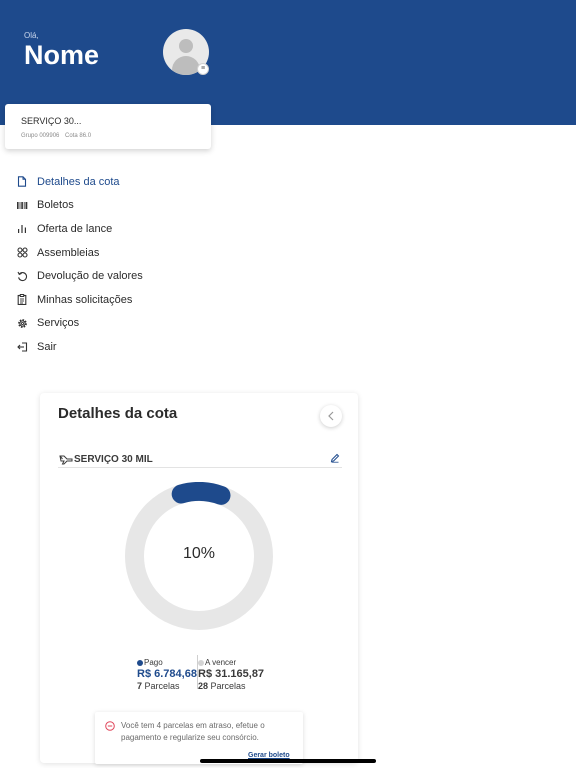 Image resolution: width=576 pixels, height=768 pixels. I want to click on paid-amount: R$ 6.784,68, so click(167, 674).